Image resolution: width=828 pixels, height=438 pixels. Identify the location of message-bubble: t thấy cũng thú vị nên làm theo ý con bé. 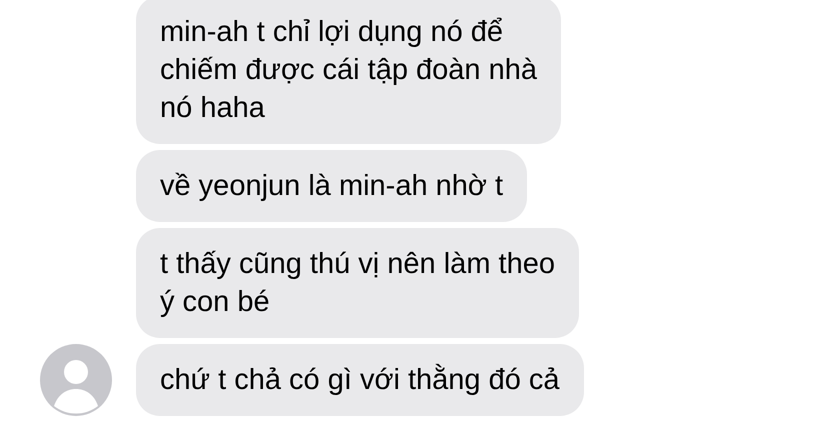
(357, 283).